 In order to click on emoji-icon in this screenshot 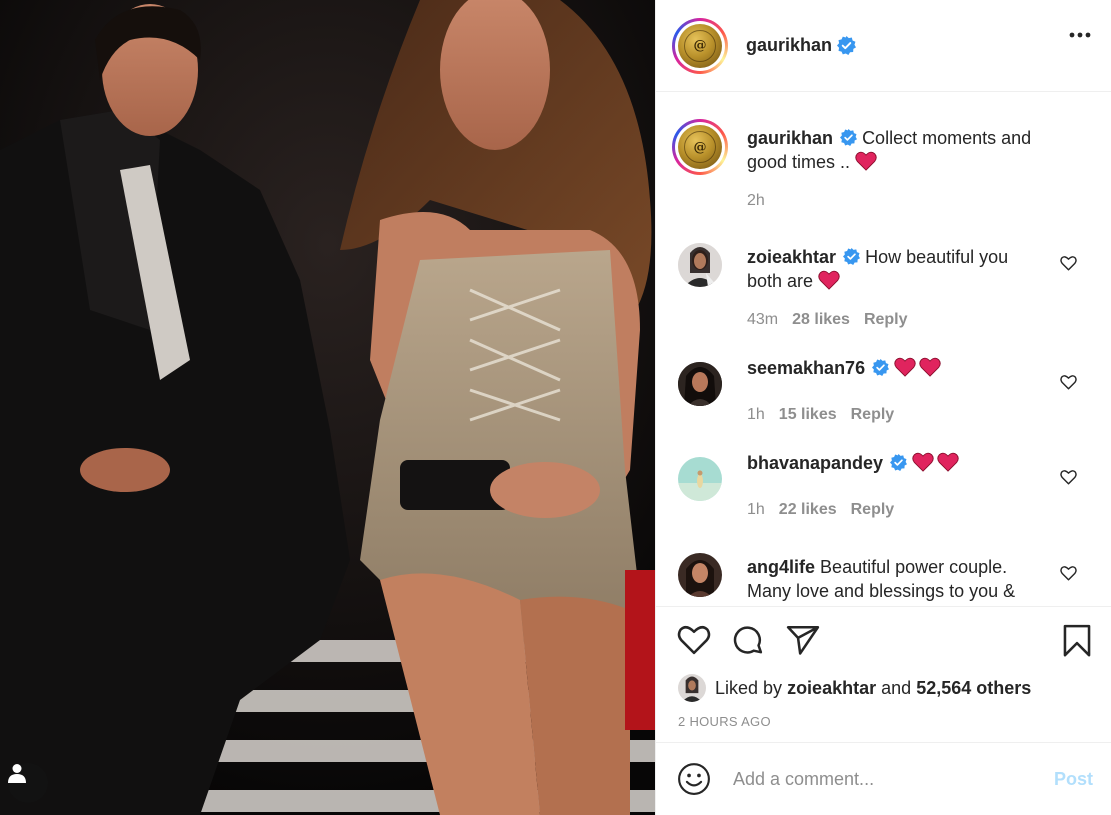, I will do `click(694, 779)`.